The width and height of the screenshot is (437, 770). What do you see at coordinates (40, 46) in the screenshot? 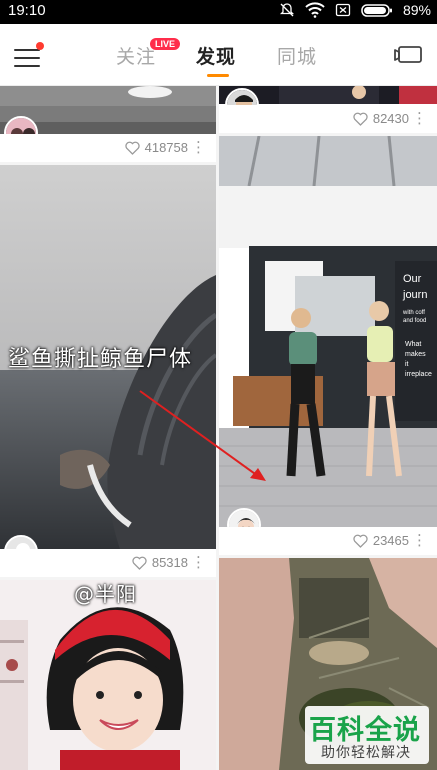
I see `notification-dot` at bounding box center [40, 46].